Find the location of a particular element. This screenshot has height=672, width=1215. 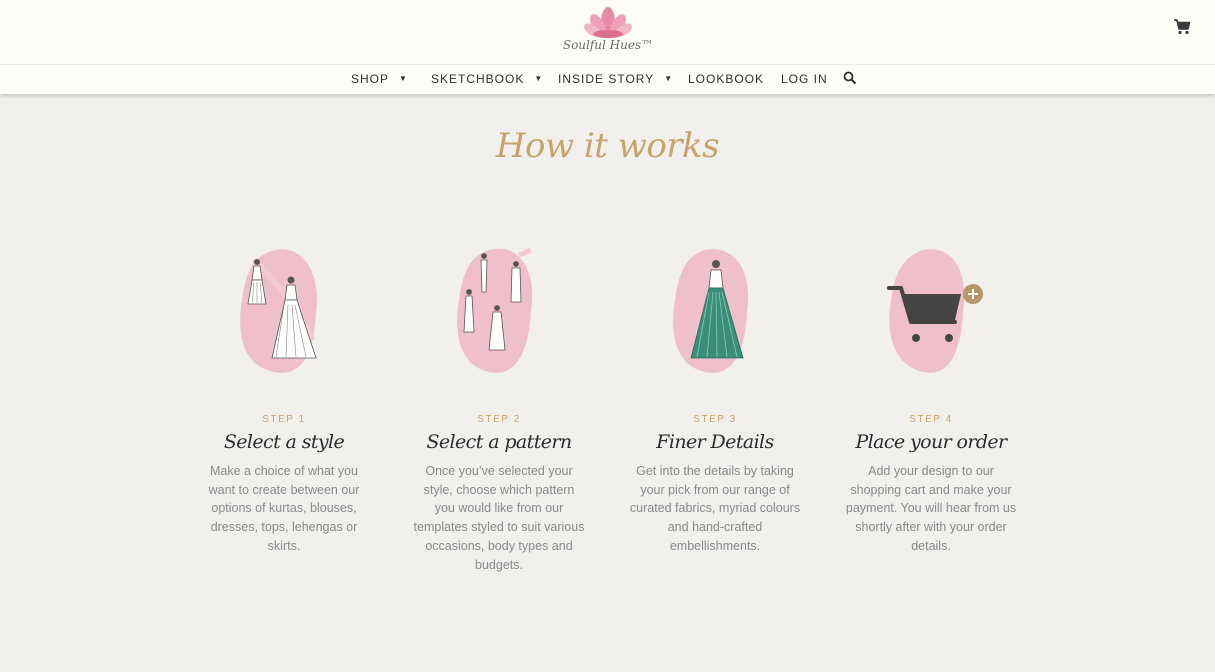

brand-logo: Soulful Hues™ is located at coordinates (608, 31).